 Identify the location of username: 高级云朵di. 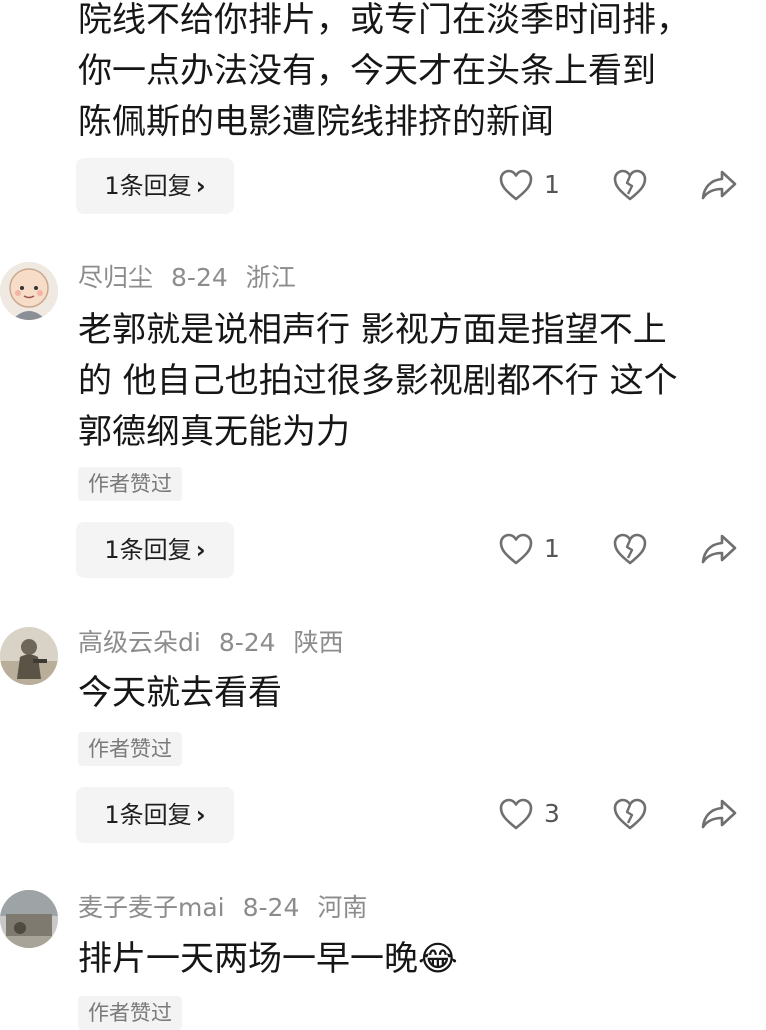
(139, 642).